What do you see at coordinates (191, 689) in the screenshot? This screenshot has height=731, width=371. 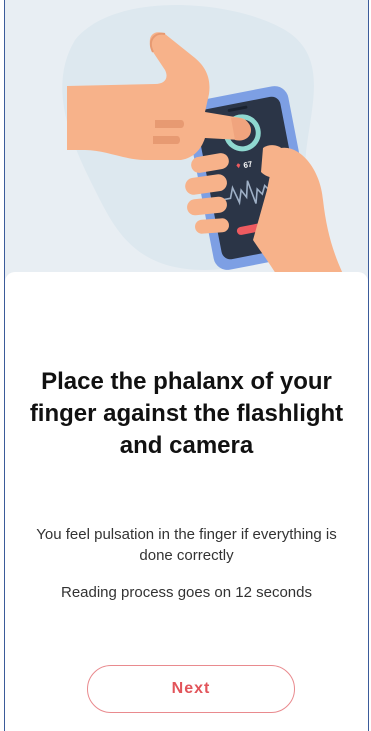 I see `next-button: Next` at bounding box center [191, 689].